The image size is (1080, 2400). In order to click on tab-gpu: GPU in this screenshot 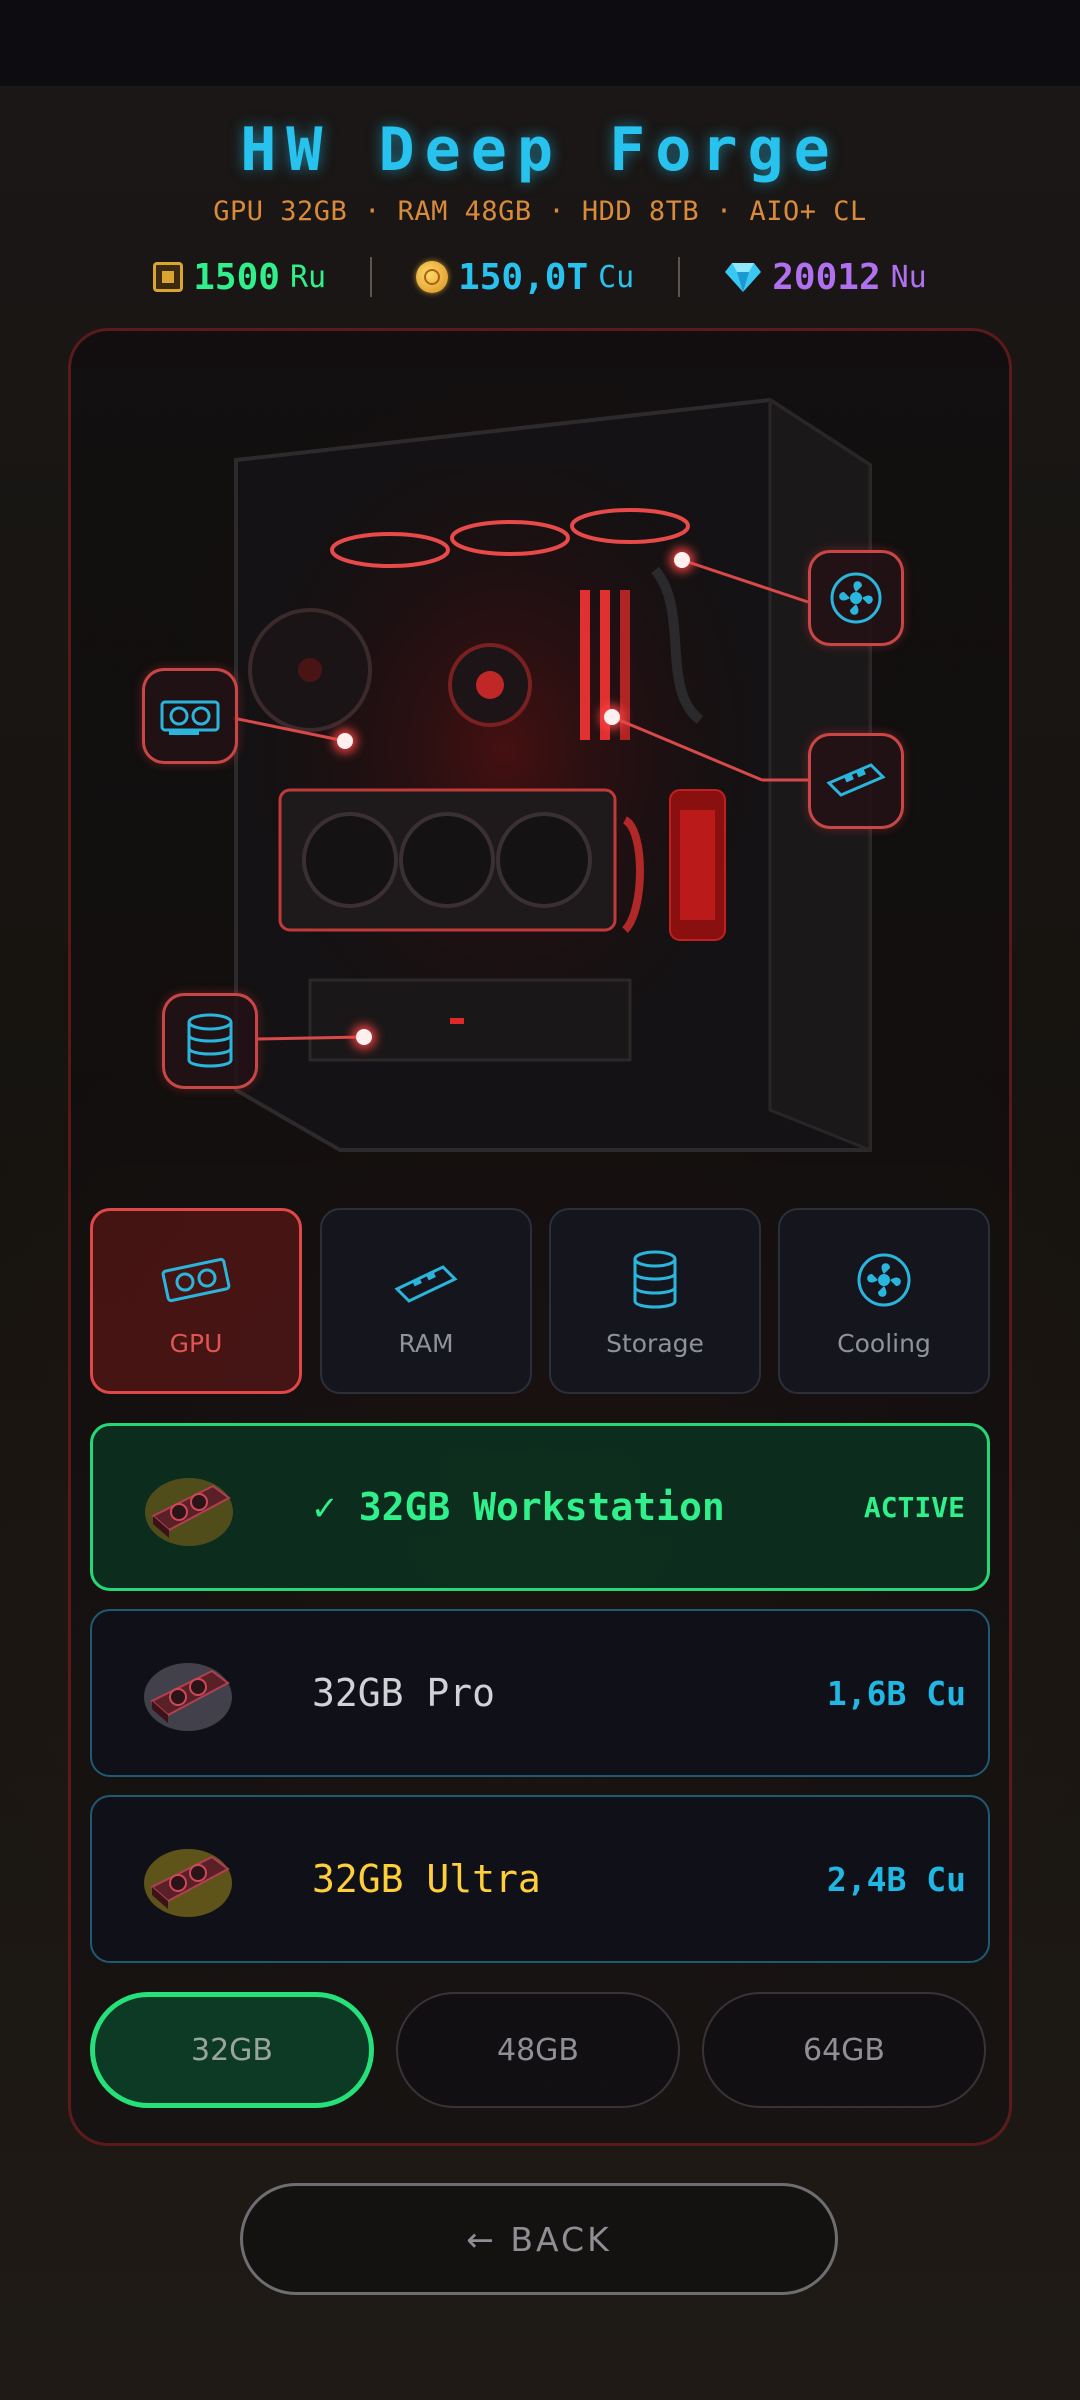, I will do `click(196, 1301)`.